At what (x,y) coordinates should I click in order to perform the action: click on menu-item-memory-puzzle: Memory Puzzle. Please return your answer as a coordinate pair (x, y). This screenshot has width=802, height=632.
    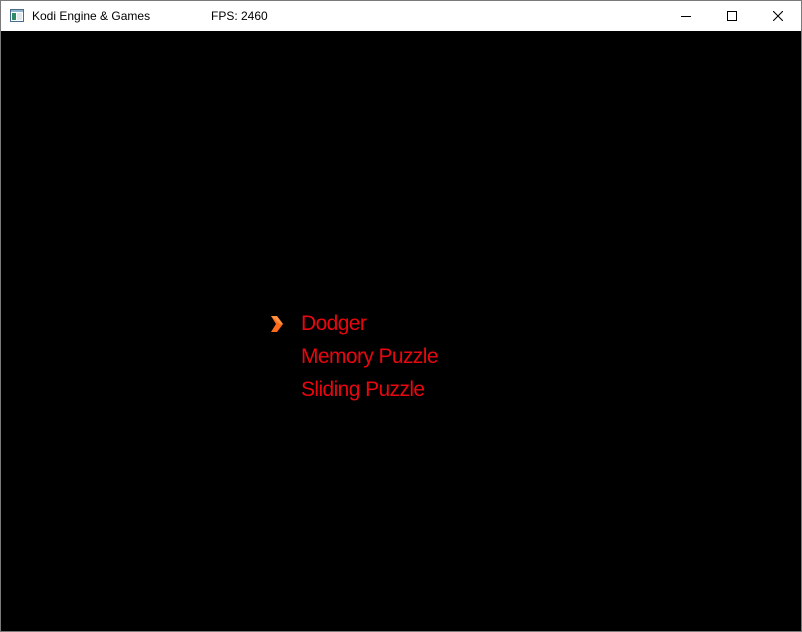
    Looking at the image, I should click on (370, 357).